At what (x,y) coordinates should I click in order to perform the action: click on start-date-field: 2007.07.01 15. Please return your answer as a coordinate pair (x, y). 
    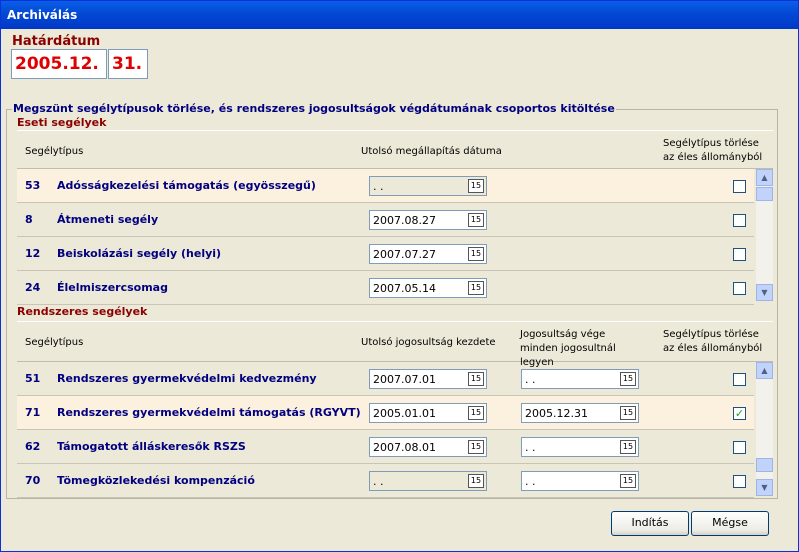
    Looking at the image, I should click on (428, 379).